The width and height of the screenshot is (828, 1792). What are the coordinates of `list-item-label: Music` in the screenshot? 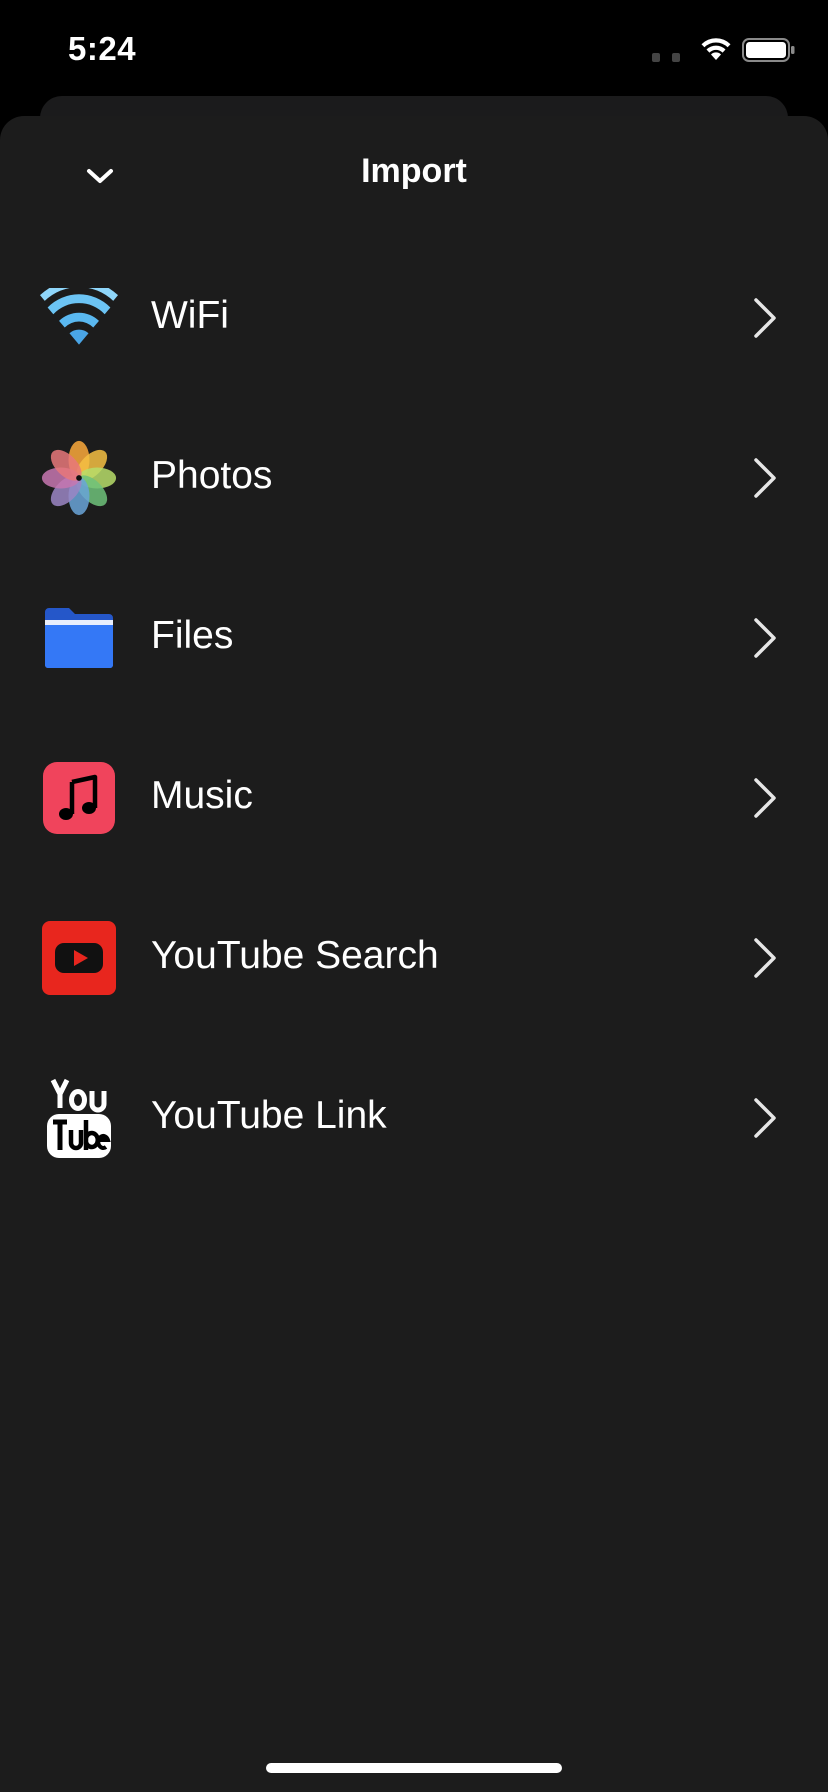 It's located at (202, 795).